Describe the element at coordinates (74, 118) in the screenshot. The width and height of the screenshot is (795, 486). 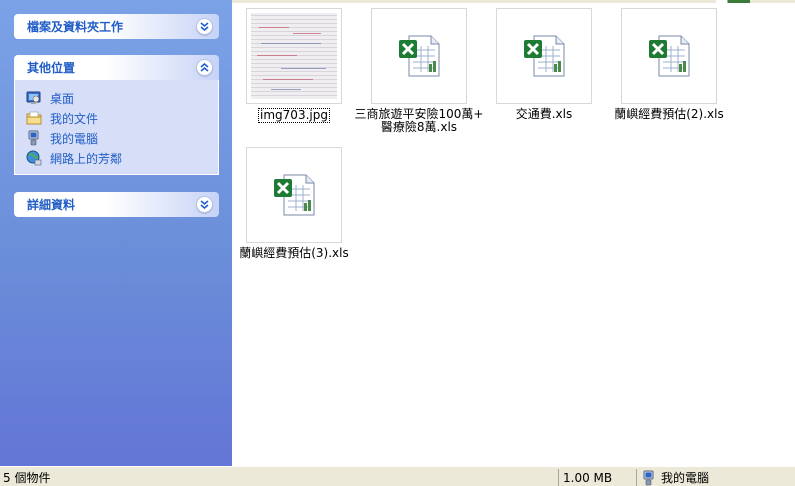
I see `place-link-label: 我的文件` at that location.